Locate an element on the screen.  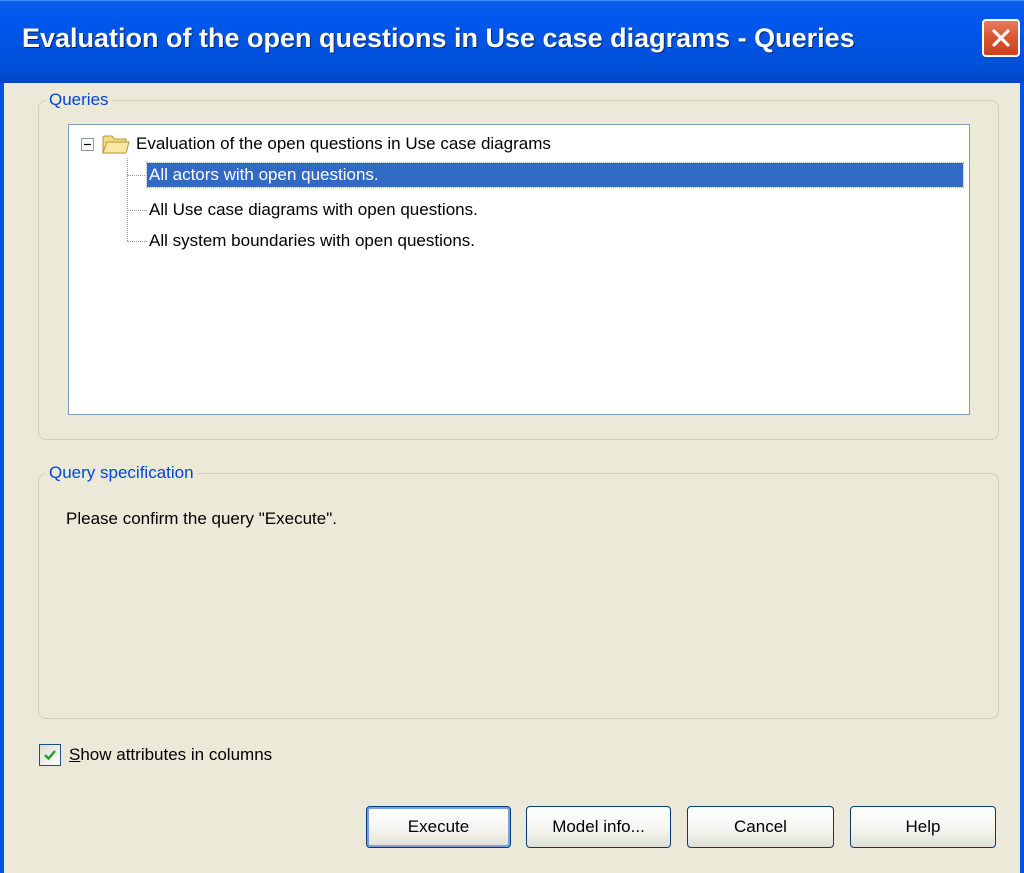
show-attributes-checkbox is located at coordinates (50, 755).